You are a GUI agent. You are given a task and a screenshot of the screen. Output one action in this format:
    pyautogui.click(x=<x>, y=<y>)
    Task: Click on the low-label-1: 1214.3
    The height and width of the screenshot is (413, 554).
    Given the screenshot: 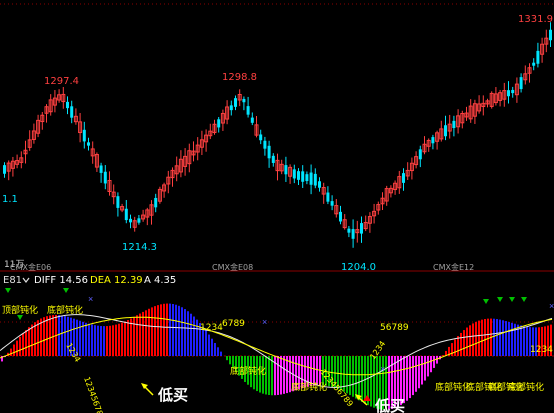 What is the action you would take?
    pyautogui.click(x=139, y=247)
    